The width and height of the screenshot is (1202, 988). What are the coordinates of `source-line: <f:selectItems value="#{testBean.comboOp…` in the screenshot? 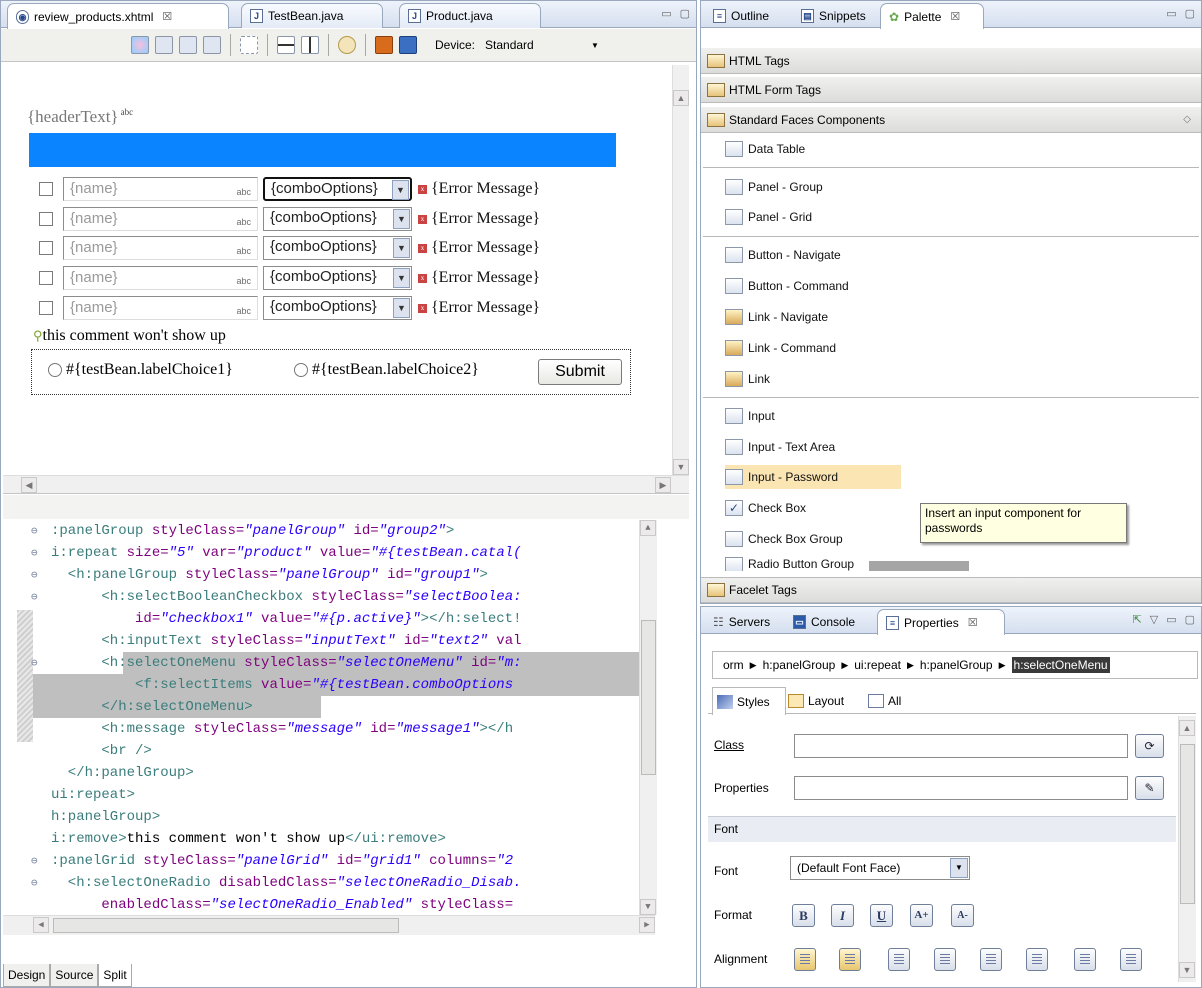 It's located at (282, 685).